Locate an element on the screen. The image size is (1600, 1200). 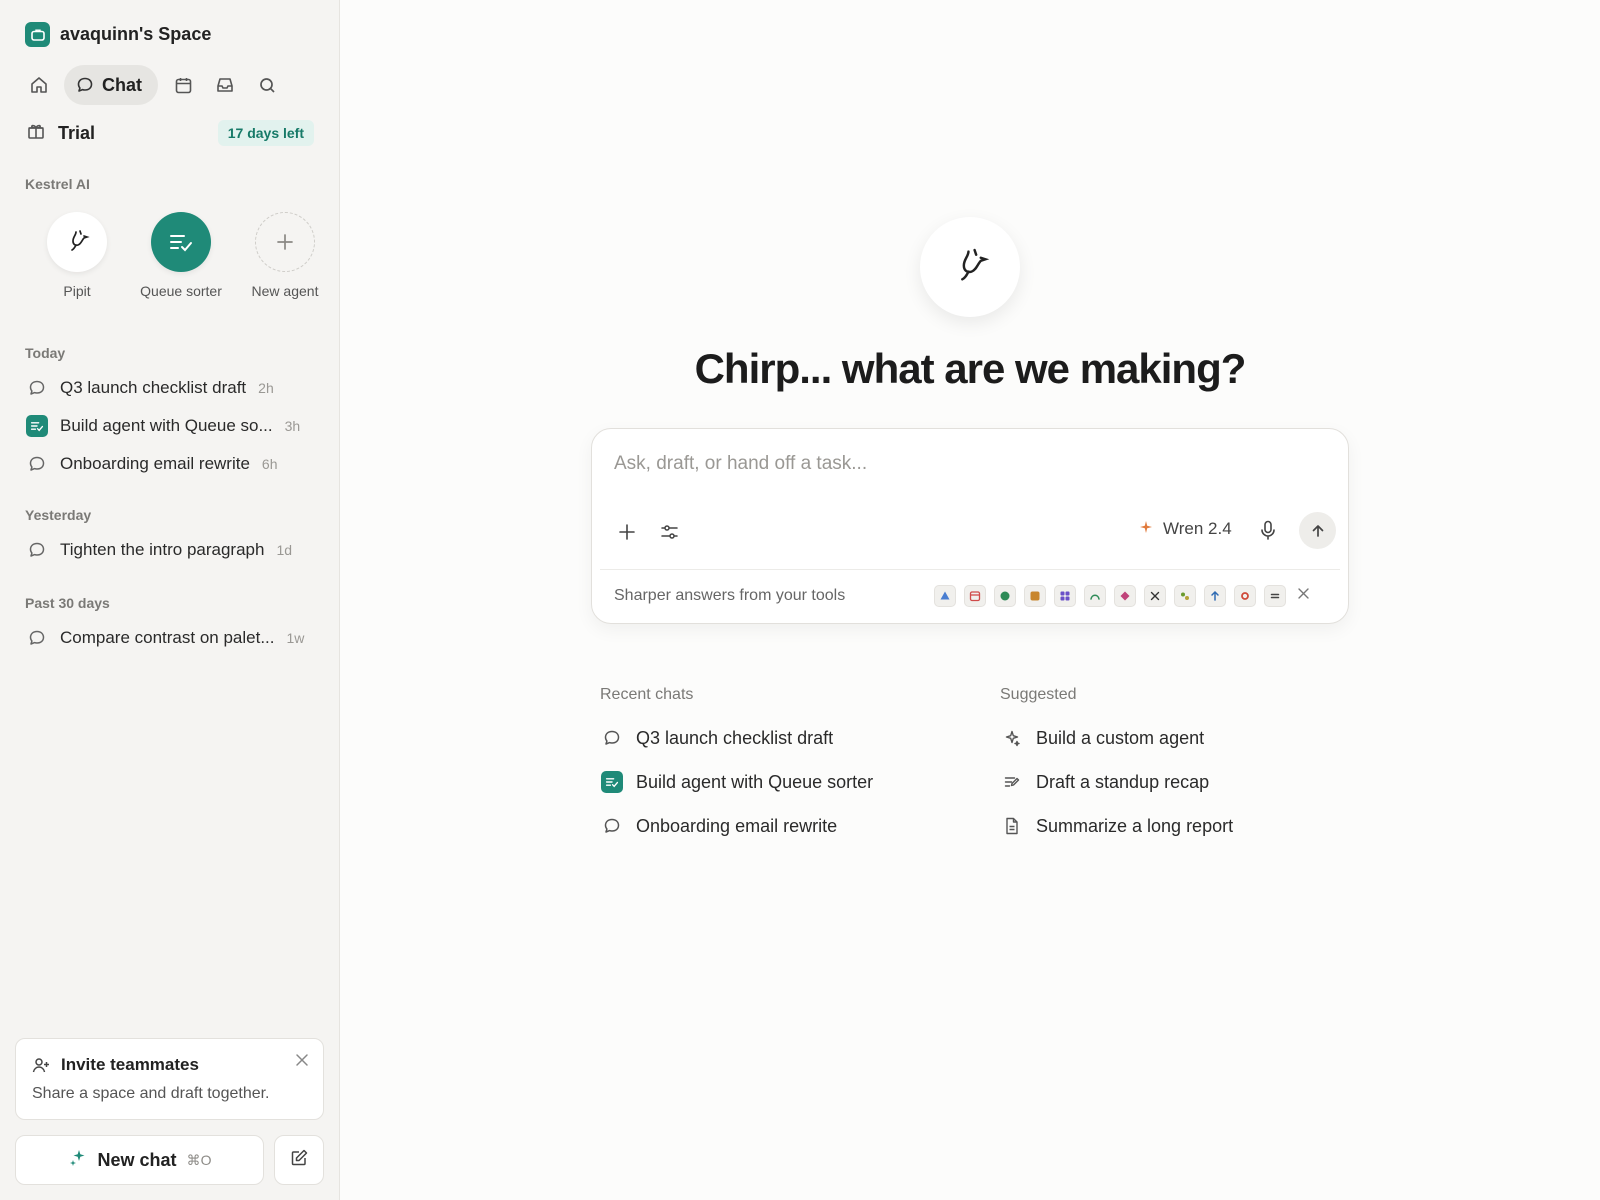
upload-app-icon is located at coordinates (1215, 596).